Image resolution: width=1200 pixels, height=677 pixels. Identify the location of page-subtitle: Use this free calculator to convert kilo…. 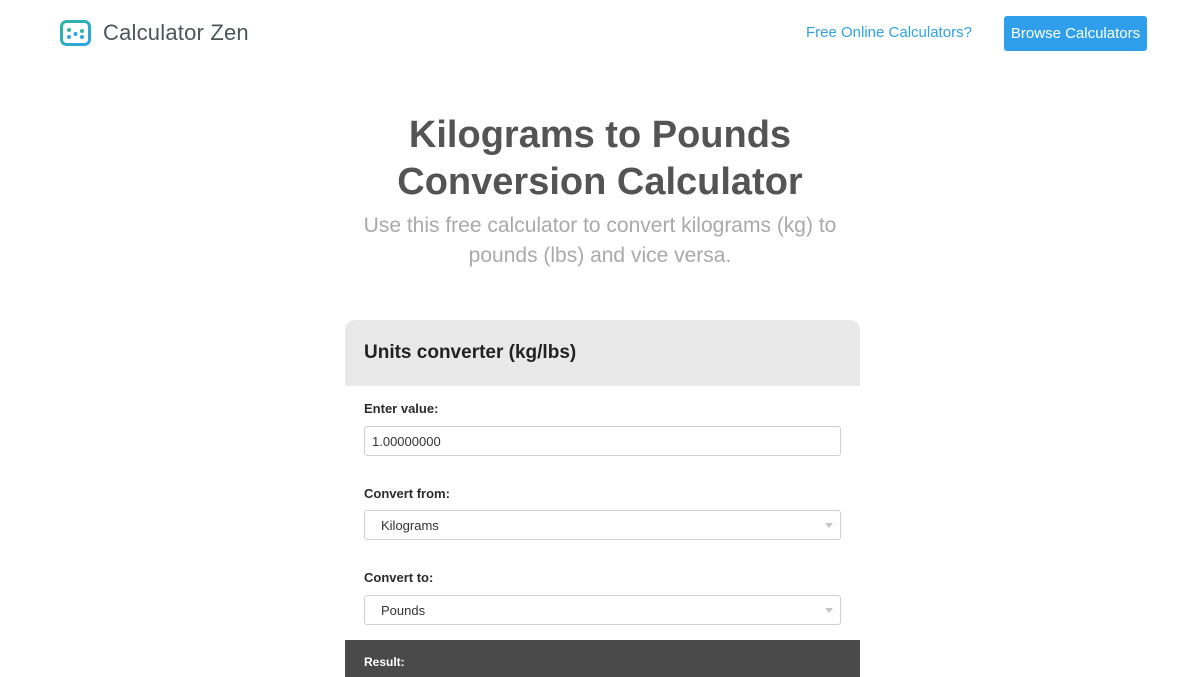
(600, 241).